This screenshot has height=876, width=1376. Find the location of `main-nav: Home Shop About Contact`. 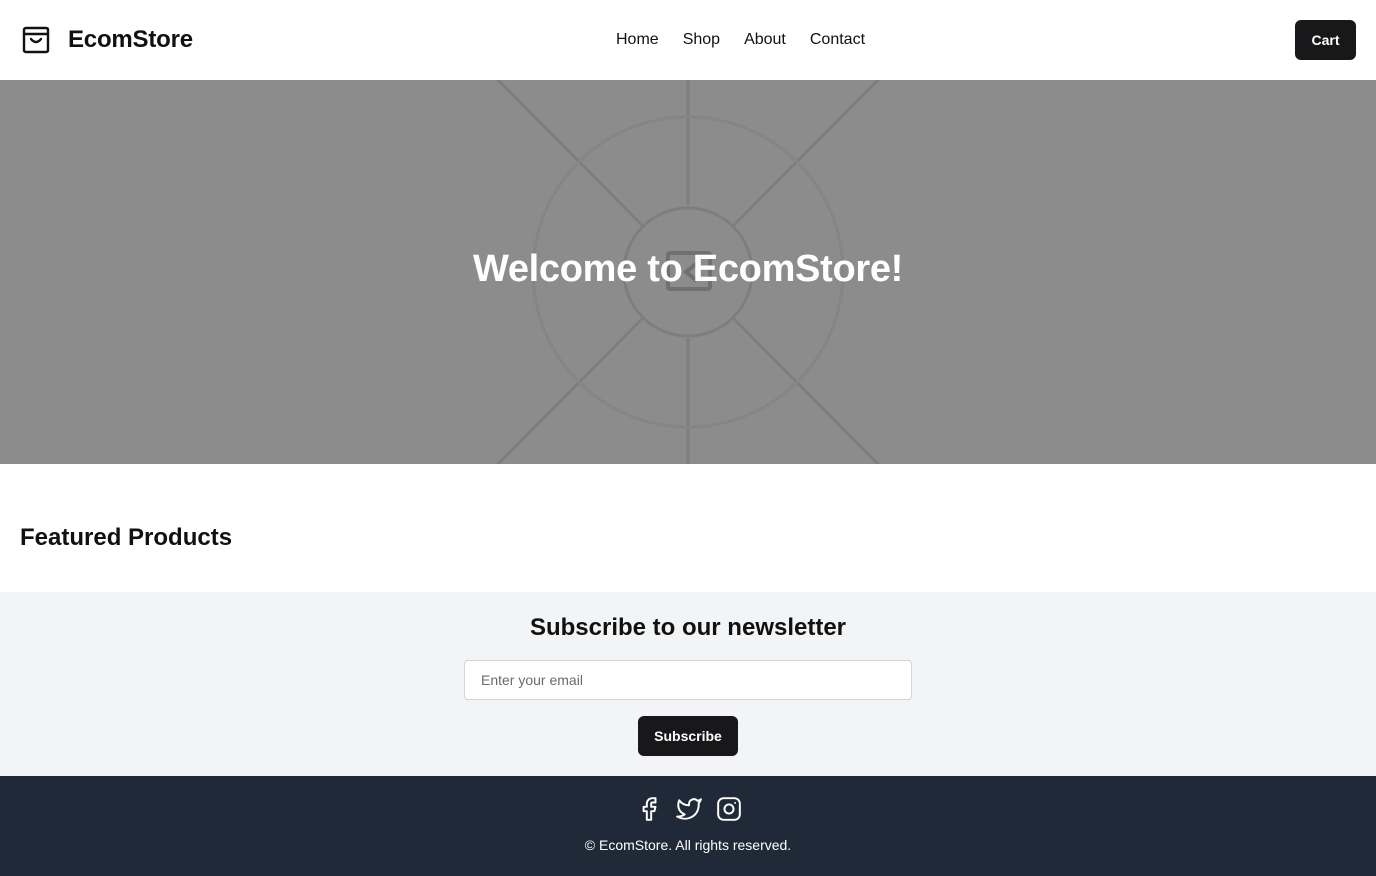

main-nav: Home Shop About Contact is located at coordinates (740, 40).